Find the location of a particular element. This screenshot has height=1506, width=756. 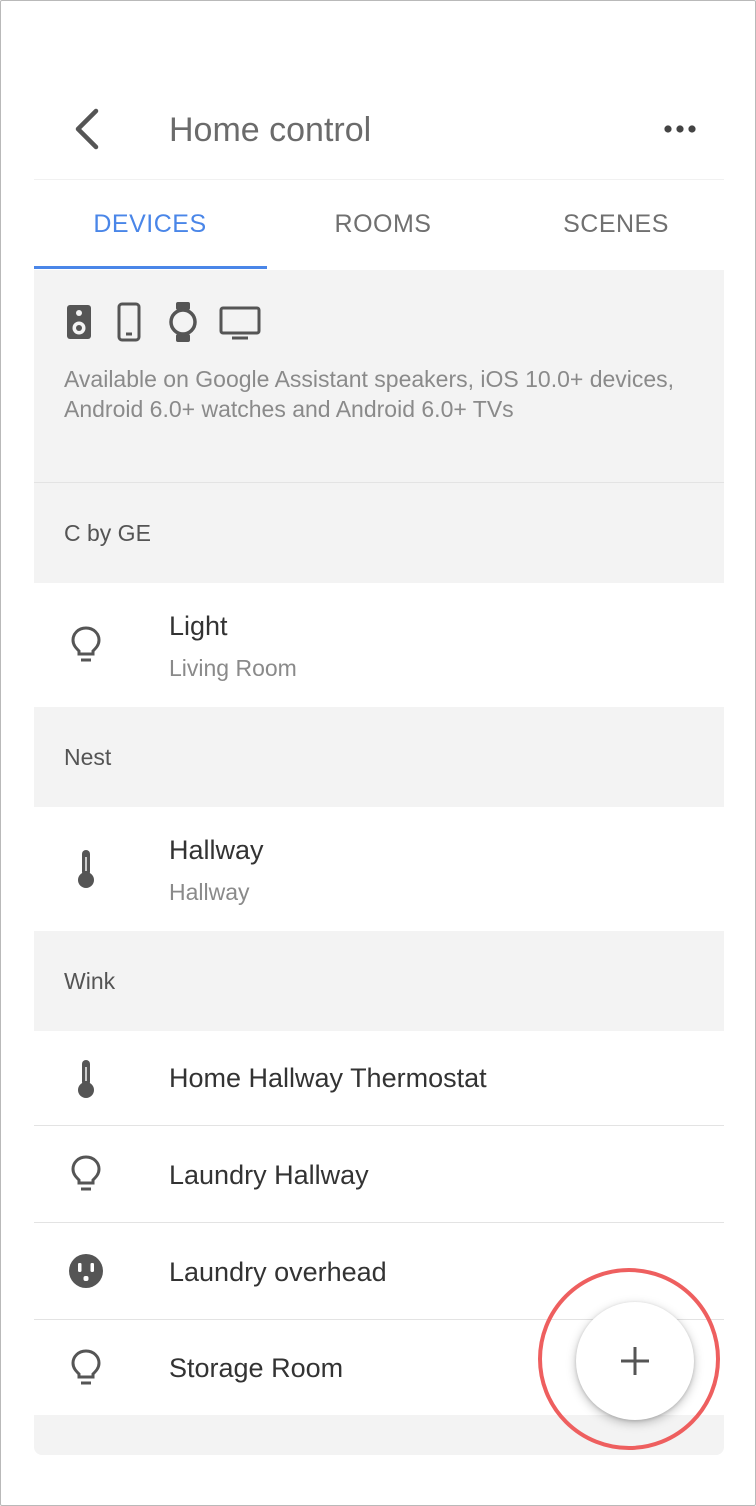

device-title: Home Hallway Thermostat is located at coordinates (328, 1078).